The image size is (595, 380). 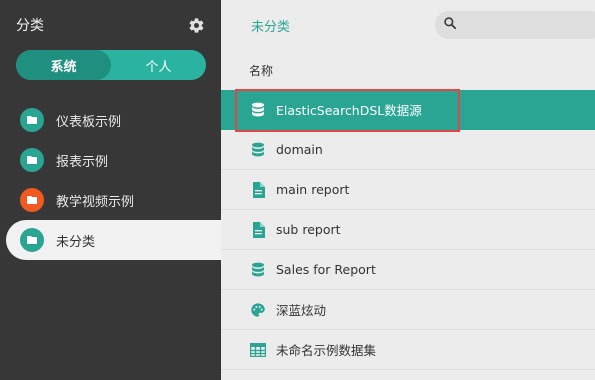 I want to click on category-label: 教学视频示例, so click(x=95, y=202).